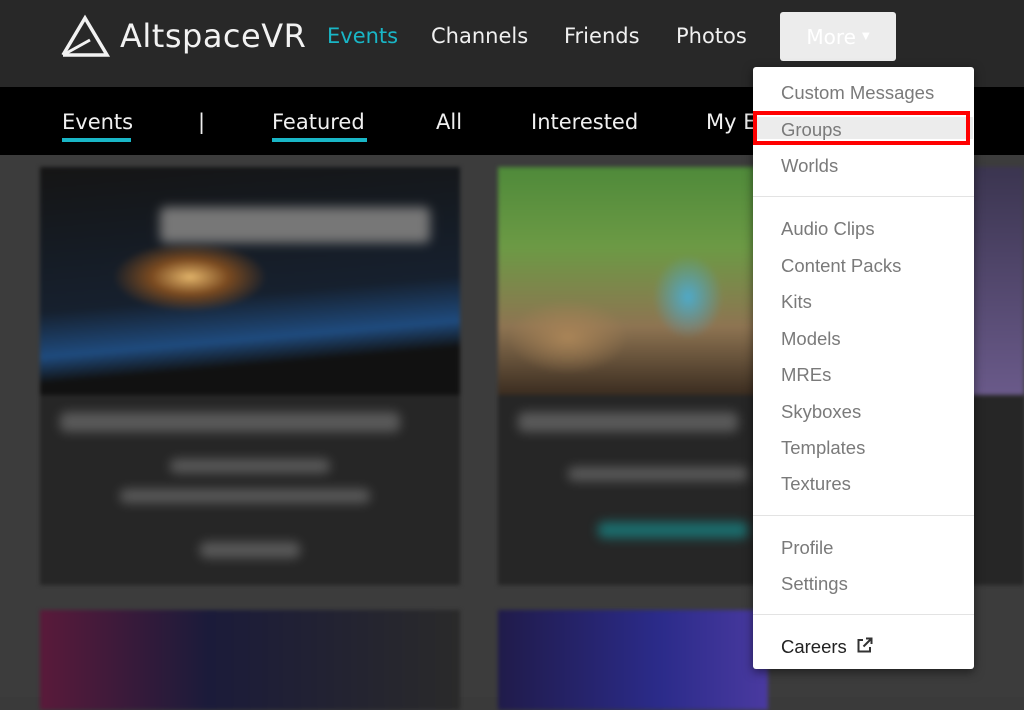 This screenshot has width=1024, height=710. What do you see at coordinates (811, 339) in the screenshot?
I see `menu-item-models: Models` at bounding box center [811, 339].